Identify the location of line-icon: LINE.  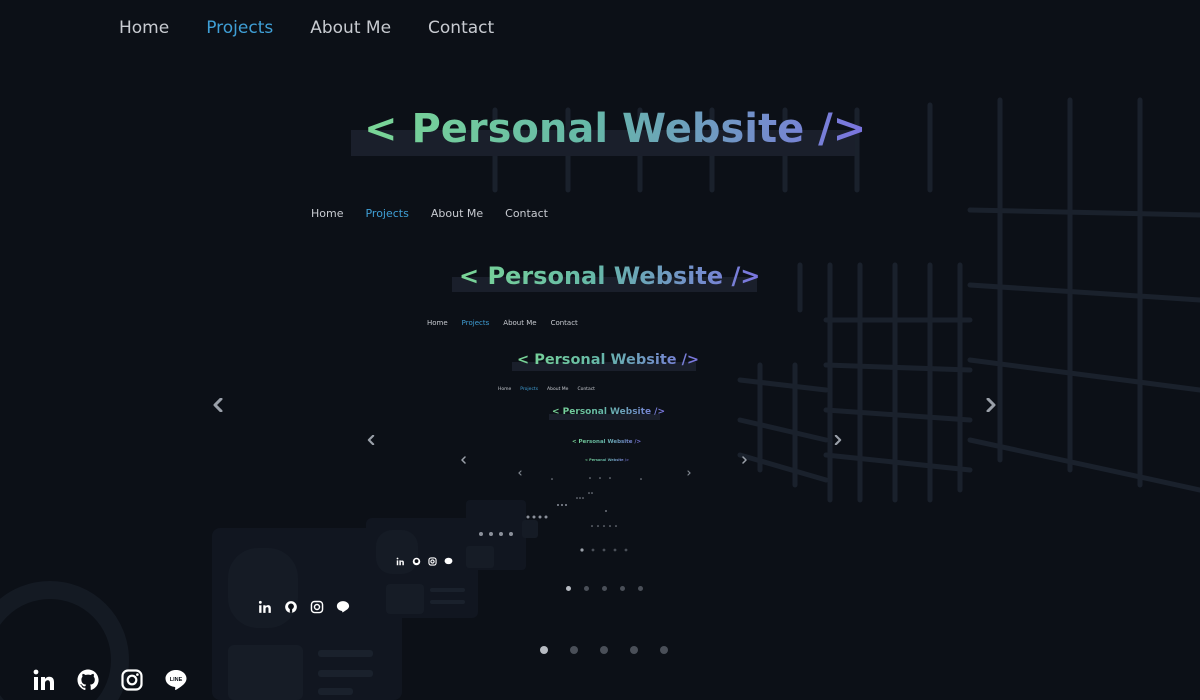
(176, 680).